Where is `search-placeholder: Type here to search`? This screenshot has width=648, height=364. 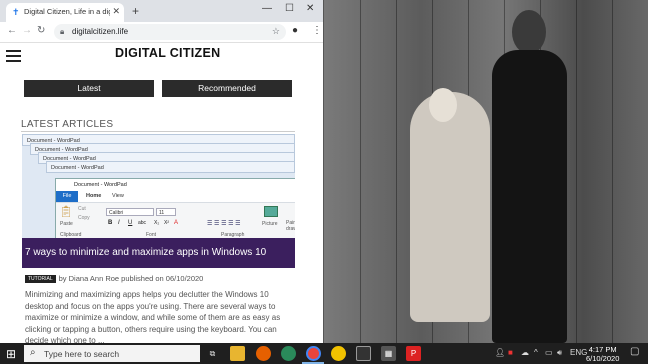
search-placeholder: Type here to search is located at coordinates (82, 354).